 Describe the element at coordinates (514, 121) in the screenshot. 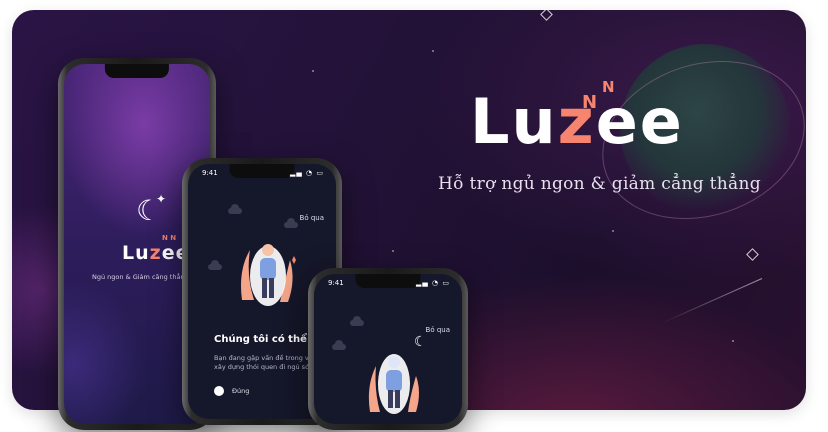

I see `logo-text-pre: Lu` at that location.